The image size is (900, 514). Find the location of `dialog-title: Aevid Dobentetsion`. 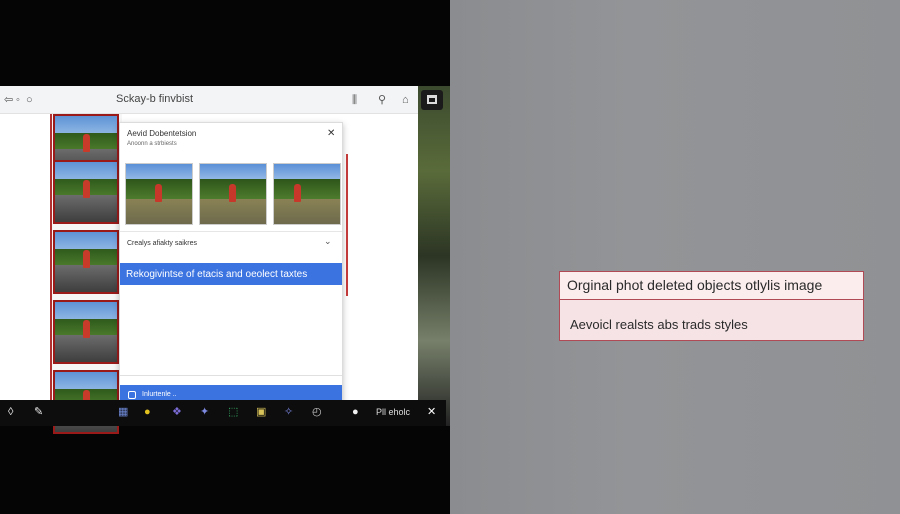

dialog-title: Aevid Dobentetsion is located at coordinates (162, 133).